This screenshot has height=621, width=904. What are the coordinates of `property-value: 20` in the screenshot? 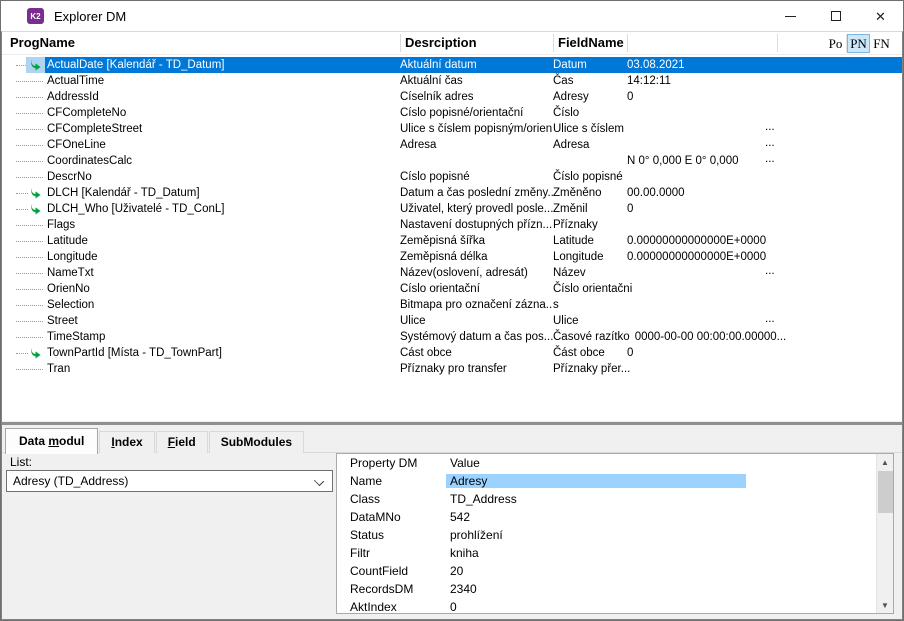 It's located at (457, 571).